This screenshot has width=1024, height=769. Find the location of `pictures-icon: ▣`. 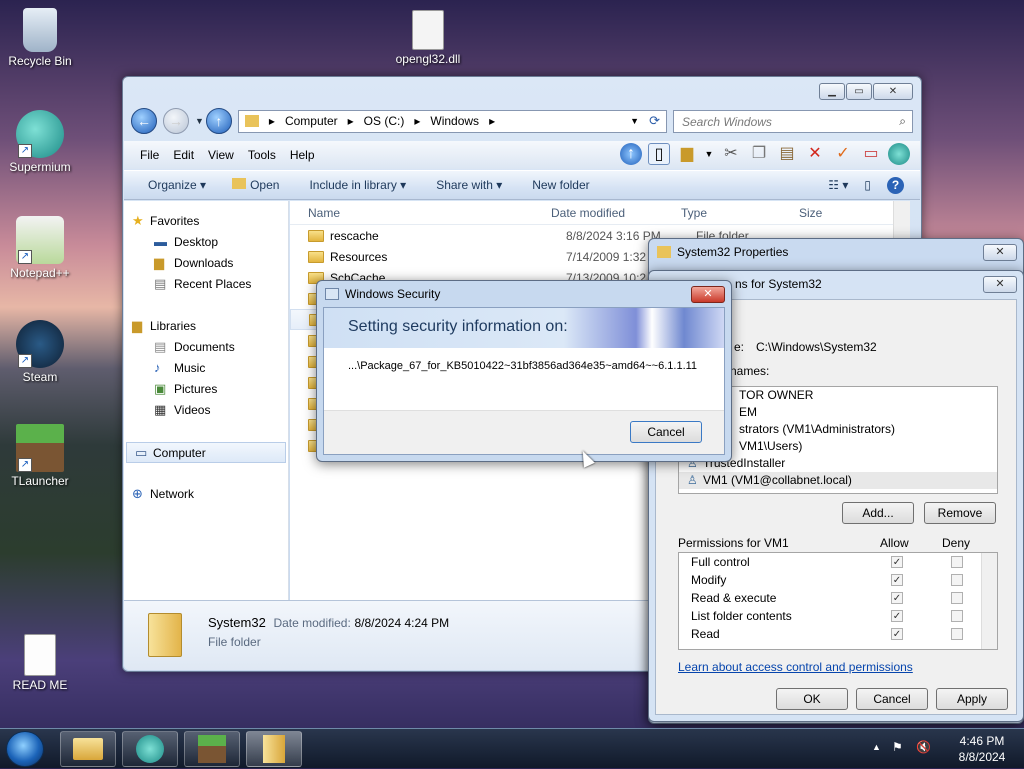

pictures-icon: ▣ is located at coordinates (160, 388).